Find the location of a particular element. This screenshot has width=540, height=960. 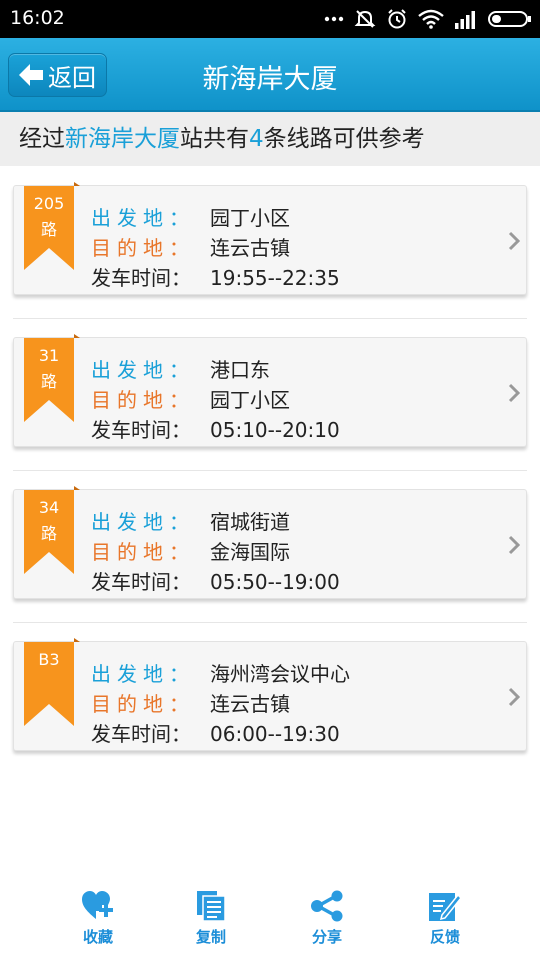

dest-row: 目的地： 金海国际 is located at coordinates (190, 550).